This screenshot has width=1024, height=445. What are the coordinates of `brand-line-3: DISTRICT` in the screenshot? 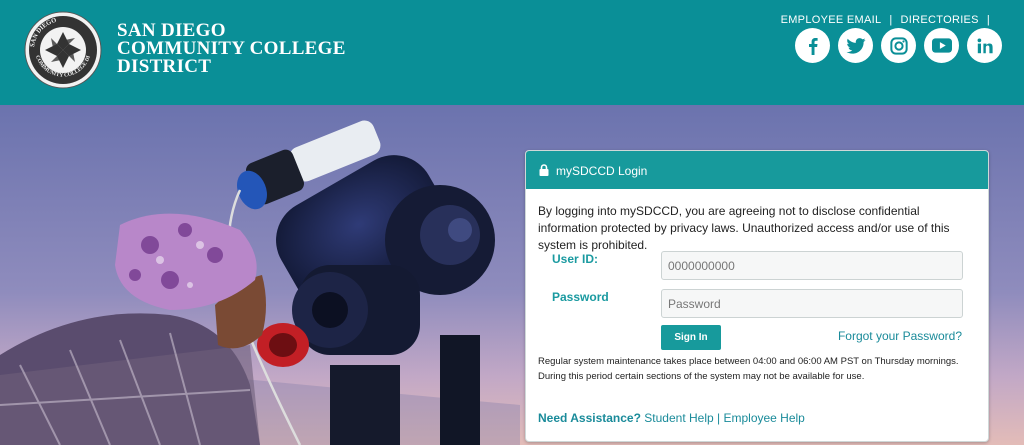 It's located at (164, 66).